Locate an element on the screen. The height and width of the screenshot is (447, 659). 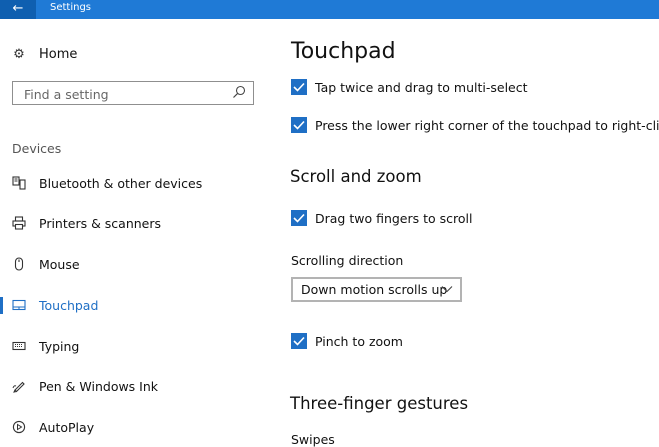
section-label-devices: Devices is located at coordinates (37, 148).